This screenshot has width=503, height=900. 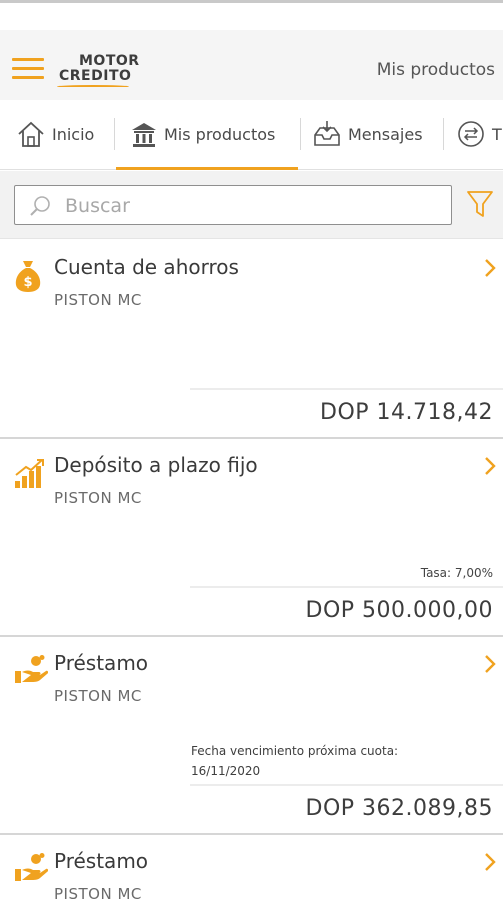 What do you see at coordinates (251, 867) in the screenshot?
I see `product-card-loan-2: Préstamo PISTON MC` at bounding box center [251, 867].